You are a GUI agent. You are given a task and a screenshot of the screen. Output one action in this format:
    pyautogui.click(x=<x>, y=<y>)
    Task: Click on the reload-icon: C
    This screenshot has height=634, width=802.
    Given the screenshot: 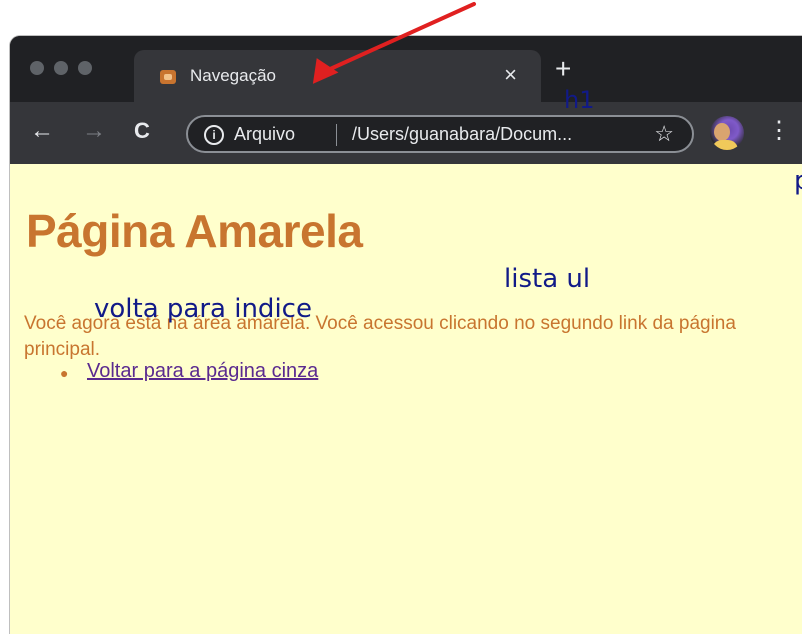 What is the action you would take?
    pyautogui.click(x=142, y=131)
    